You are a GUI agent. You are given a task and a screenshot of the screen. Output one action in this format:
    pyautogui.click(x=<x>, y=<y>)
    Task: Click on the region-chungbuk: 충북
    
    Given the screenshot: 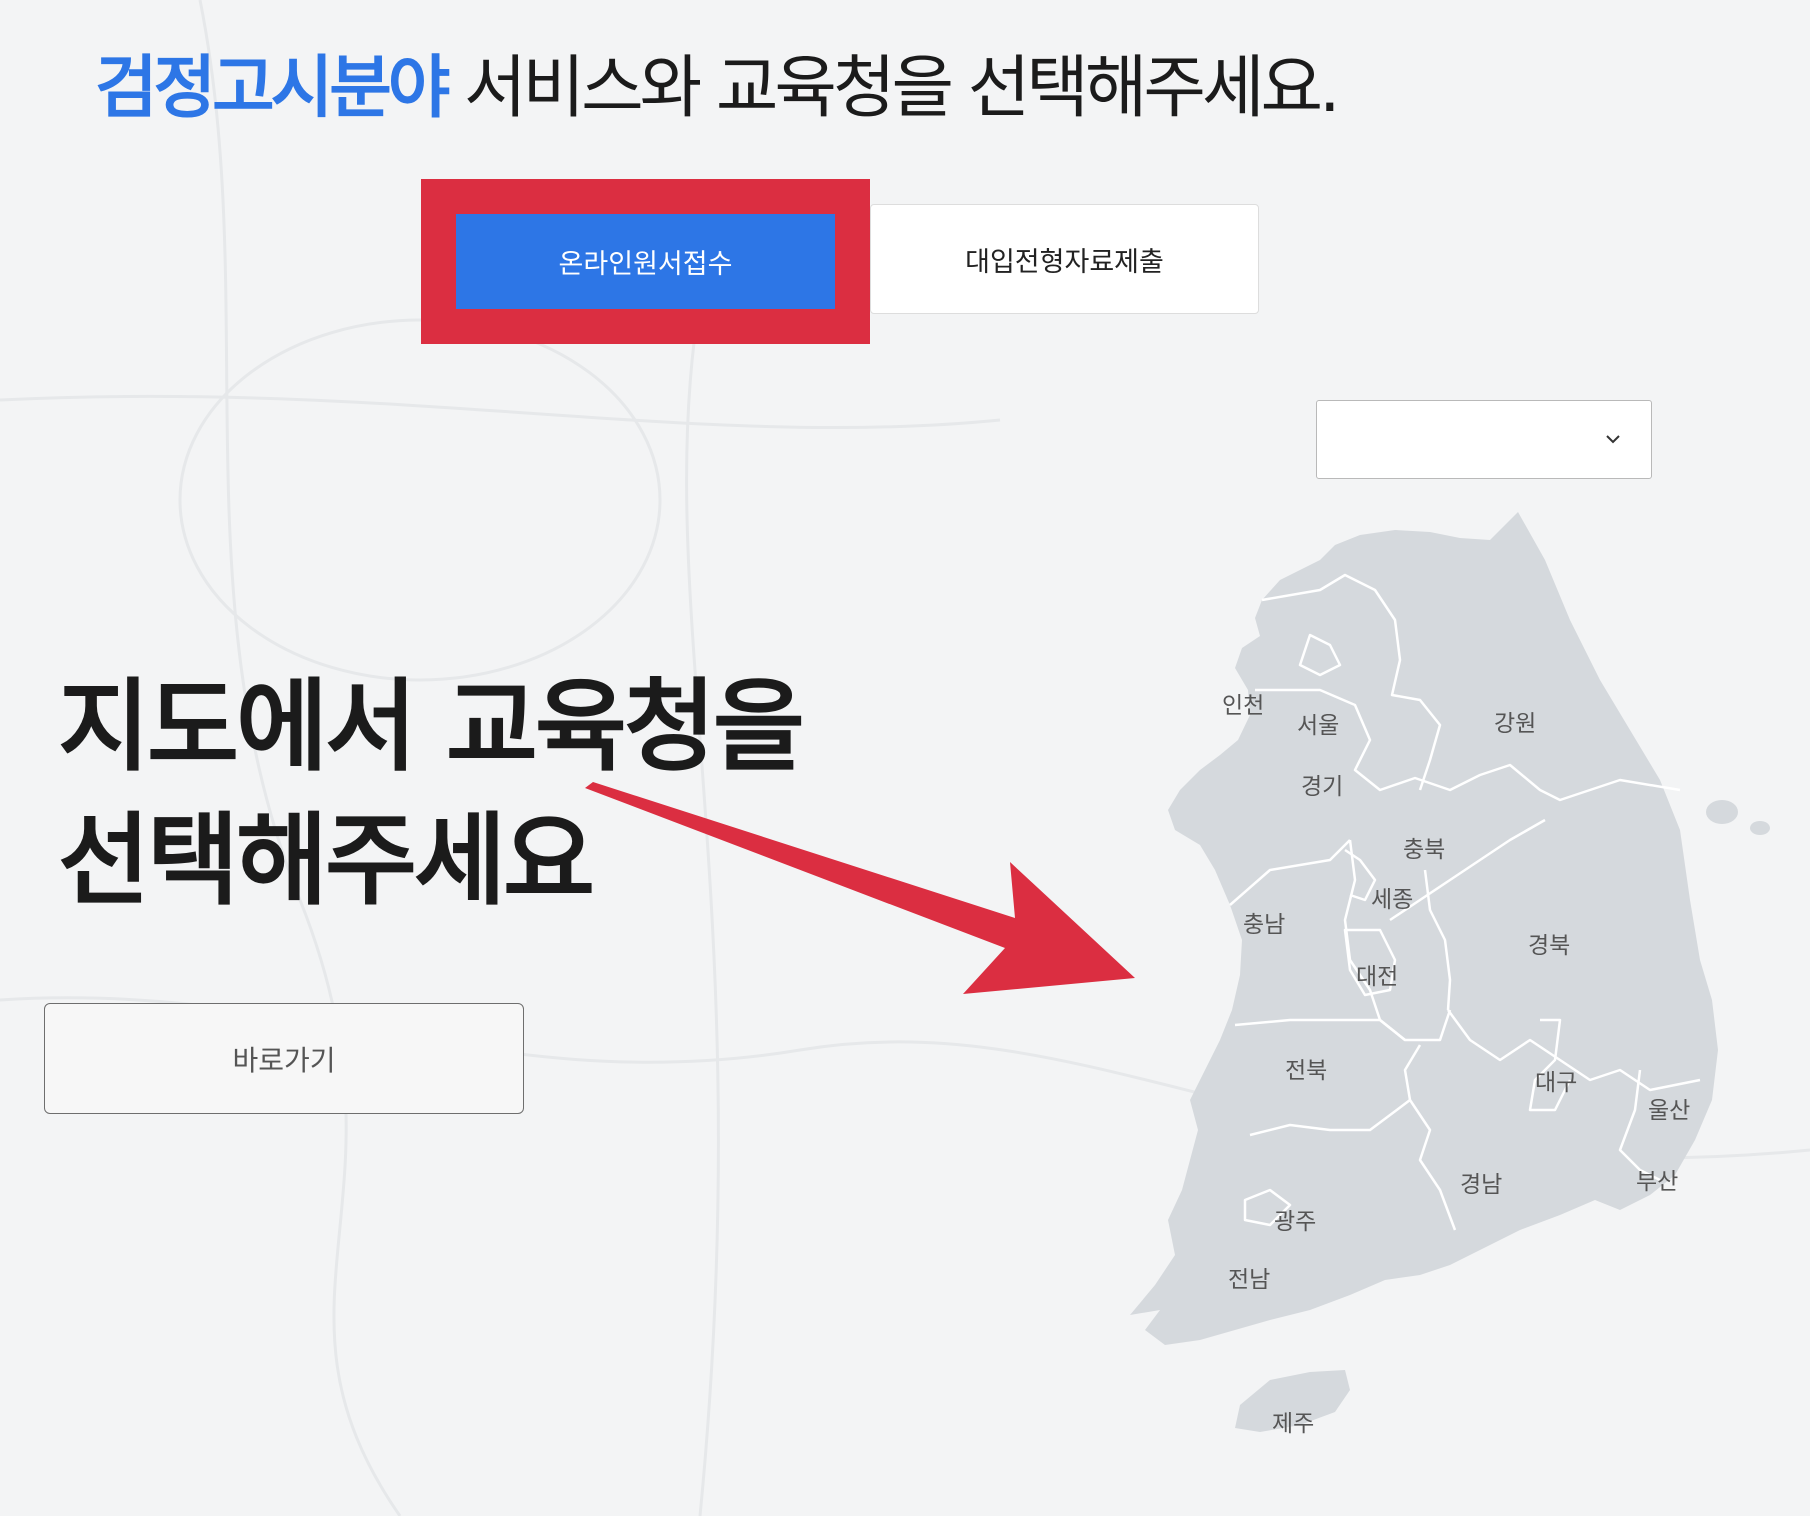 What is the action you would take?
    pyautogui.click(x=1424, y=850)
    